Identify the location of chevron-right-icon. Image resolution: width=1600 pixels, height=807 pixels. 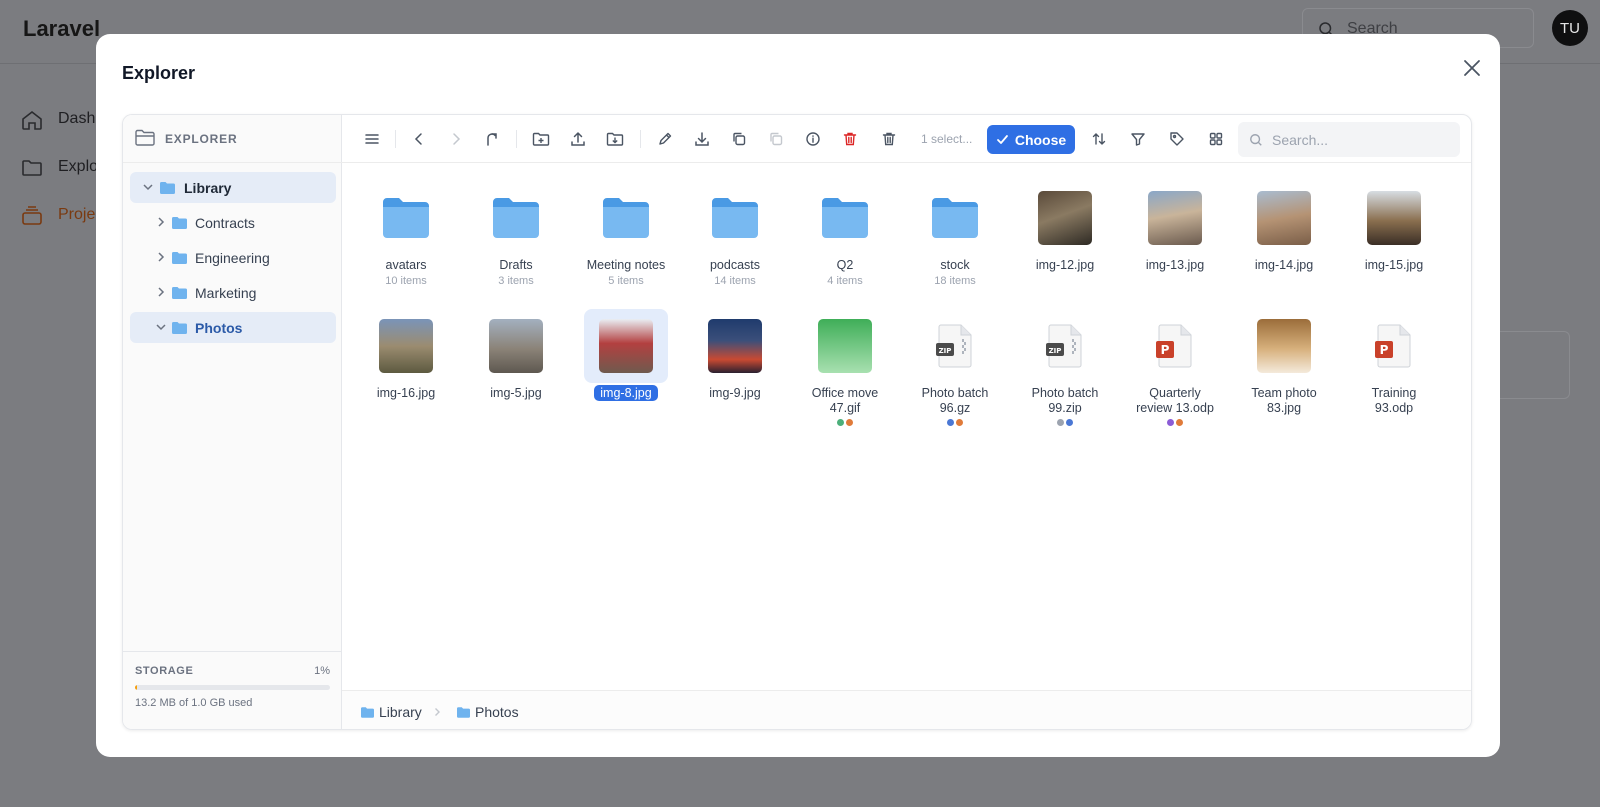
(161, 257).